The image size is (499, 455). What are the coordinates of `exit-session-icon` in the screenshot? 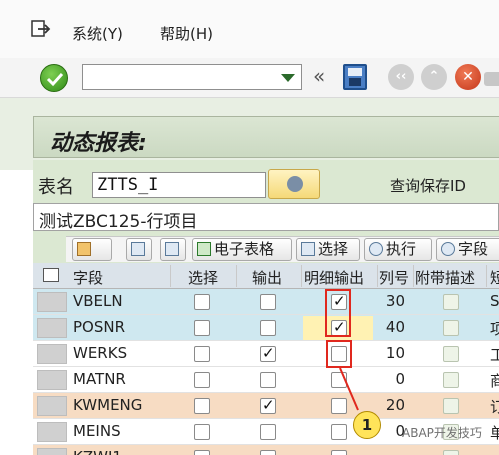 It's located at (41, 29).